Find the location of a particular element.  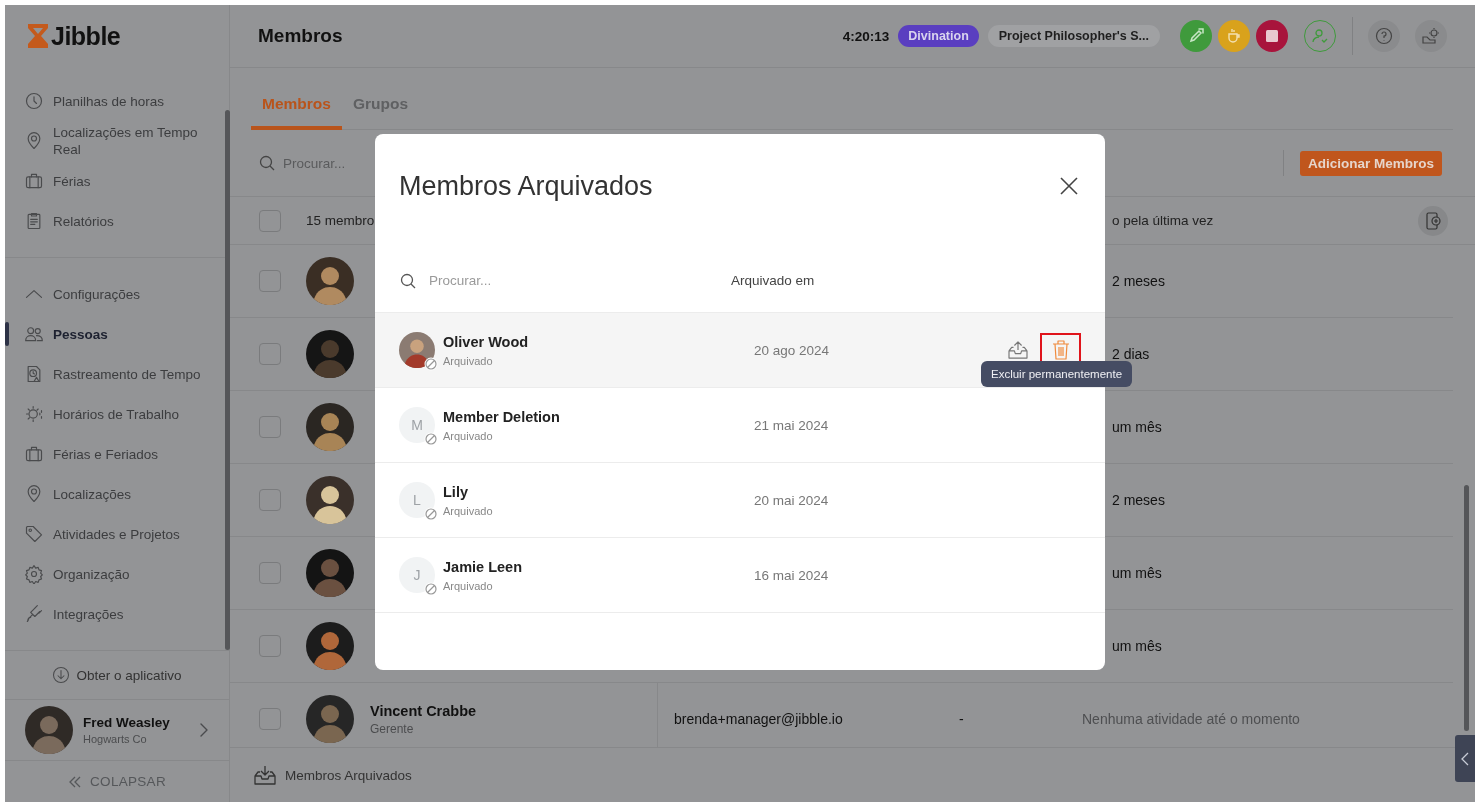

logo-text: Jibble is located at coordinates (86, 36).